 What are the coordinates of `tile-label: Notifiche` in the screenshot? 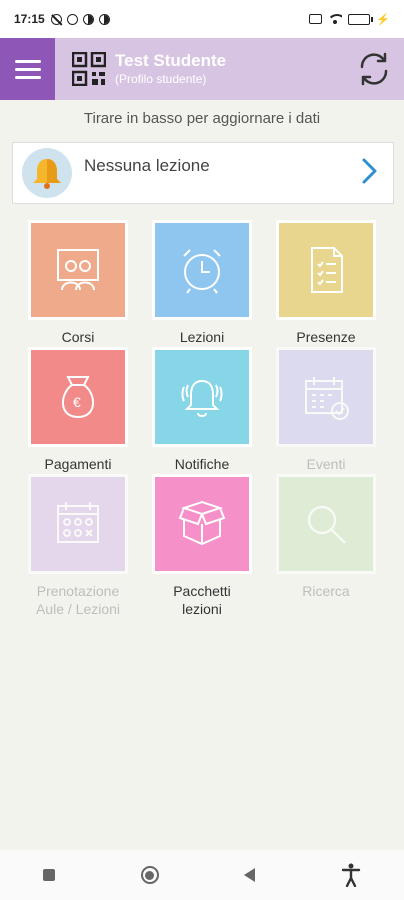 It's located at (202, 464).